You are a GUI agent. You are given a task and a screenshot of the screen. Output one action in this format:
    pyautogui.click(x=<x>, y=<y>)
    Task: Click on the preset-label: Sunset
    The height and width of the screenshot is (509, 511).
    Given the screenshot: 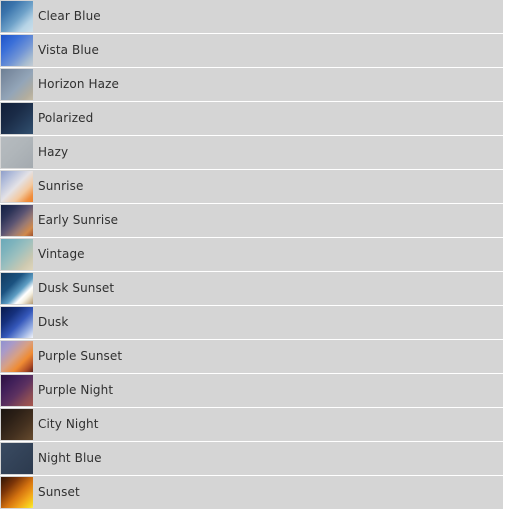 What is the action you would take?
    pyautogui.click(x=59, y=492)
    